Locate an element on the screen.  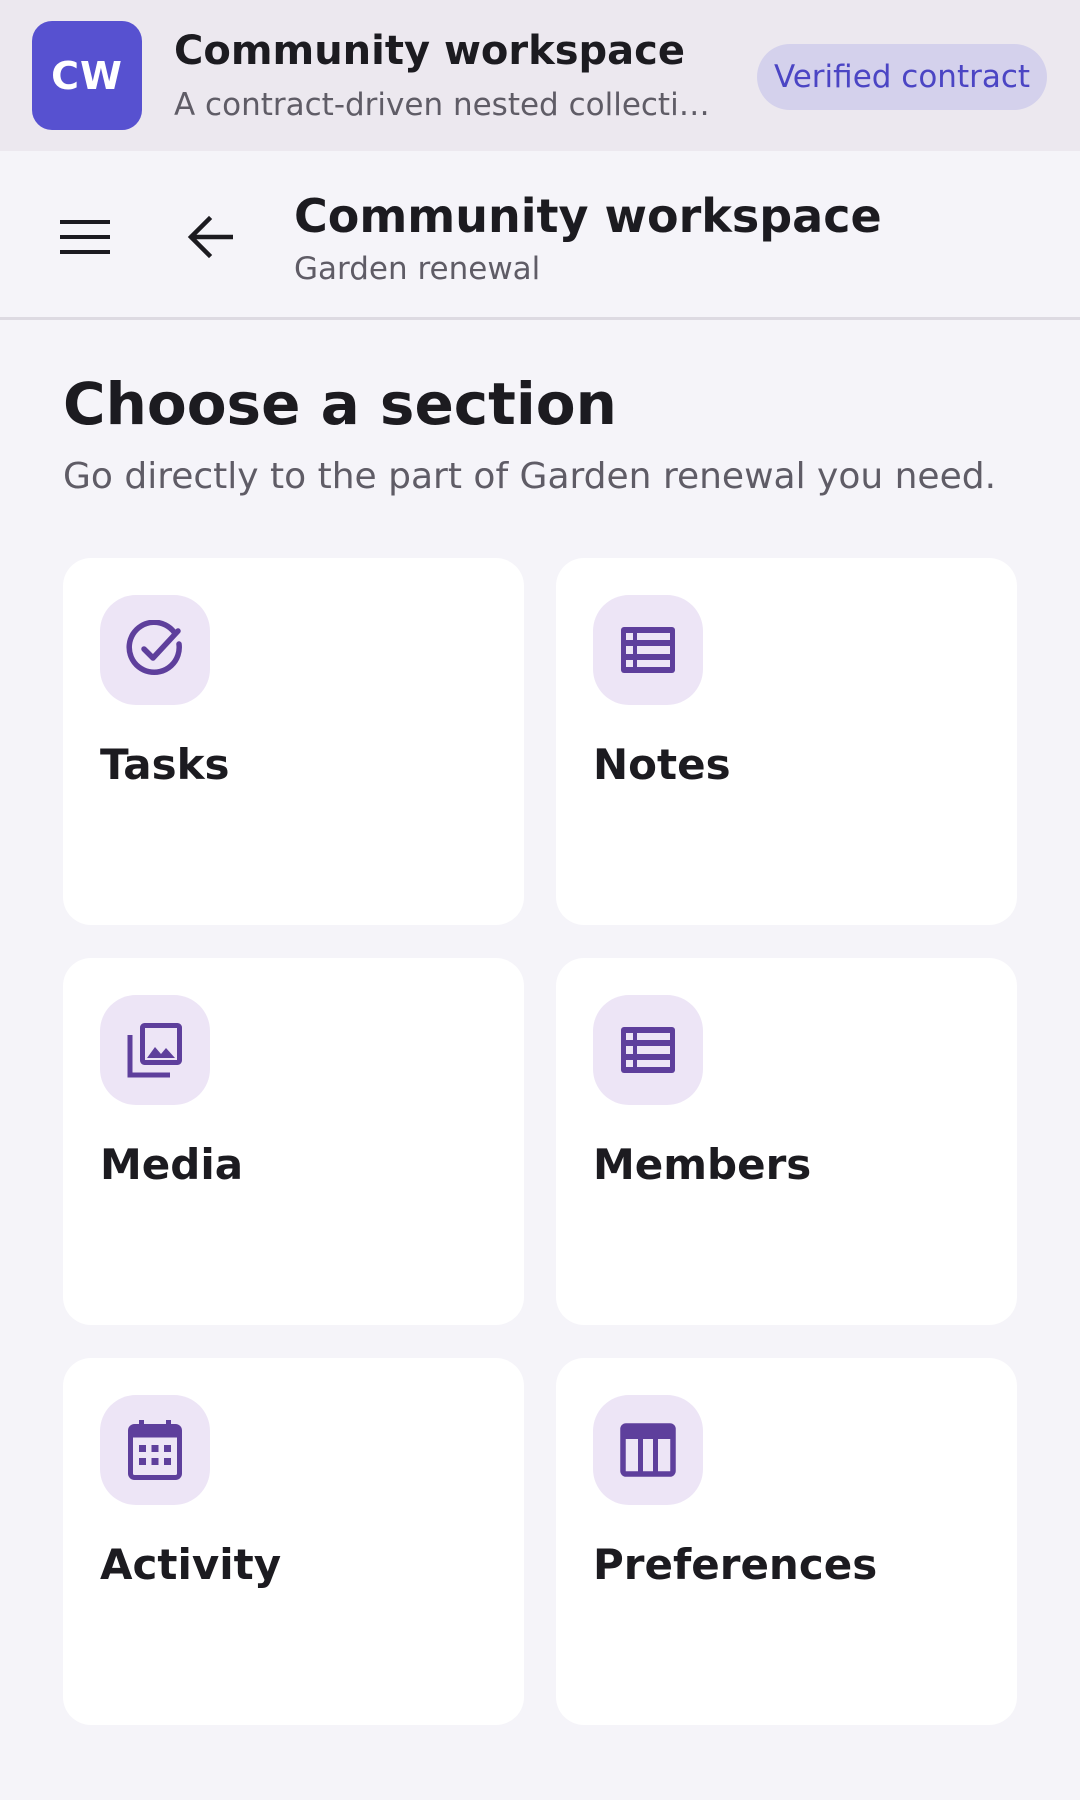
calendar-icon is located at coordinates (155, 1450).